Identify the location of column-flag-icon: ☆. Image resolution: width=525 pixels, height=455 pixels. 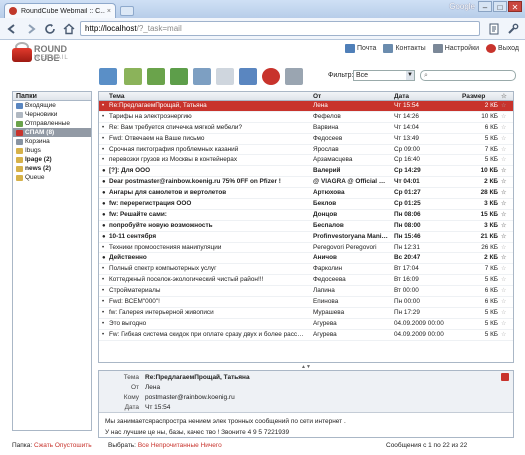
(504, 96).